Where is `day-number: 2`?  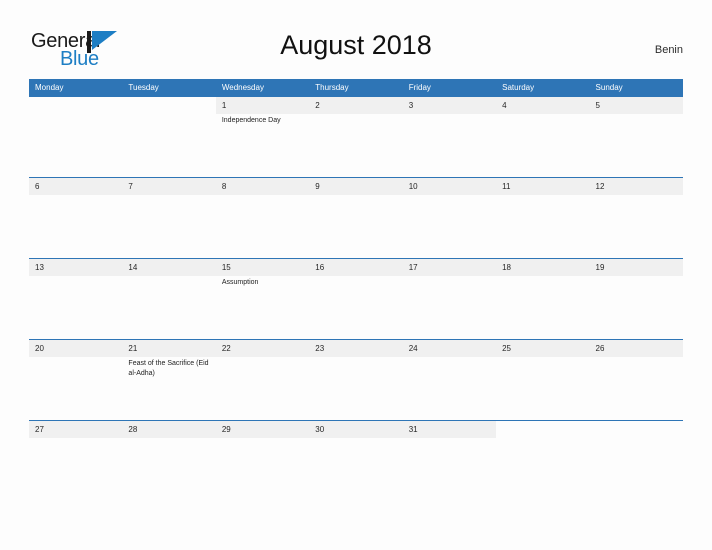 day-number: 2 is located at coordinates (317, 105).